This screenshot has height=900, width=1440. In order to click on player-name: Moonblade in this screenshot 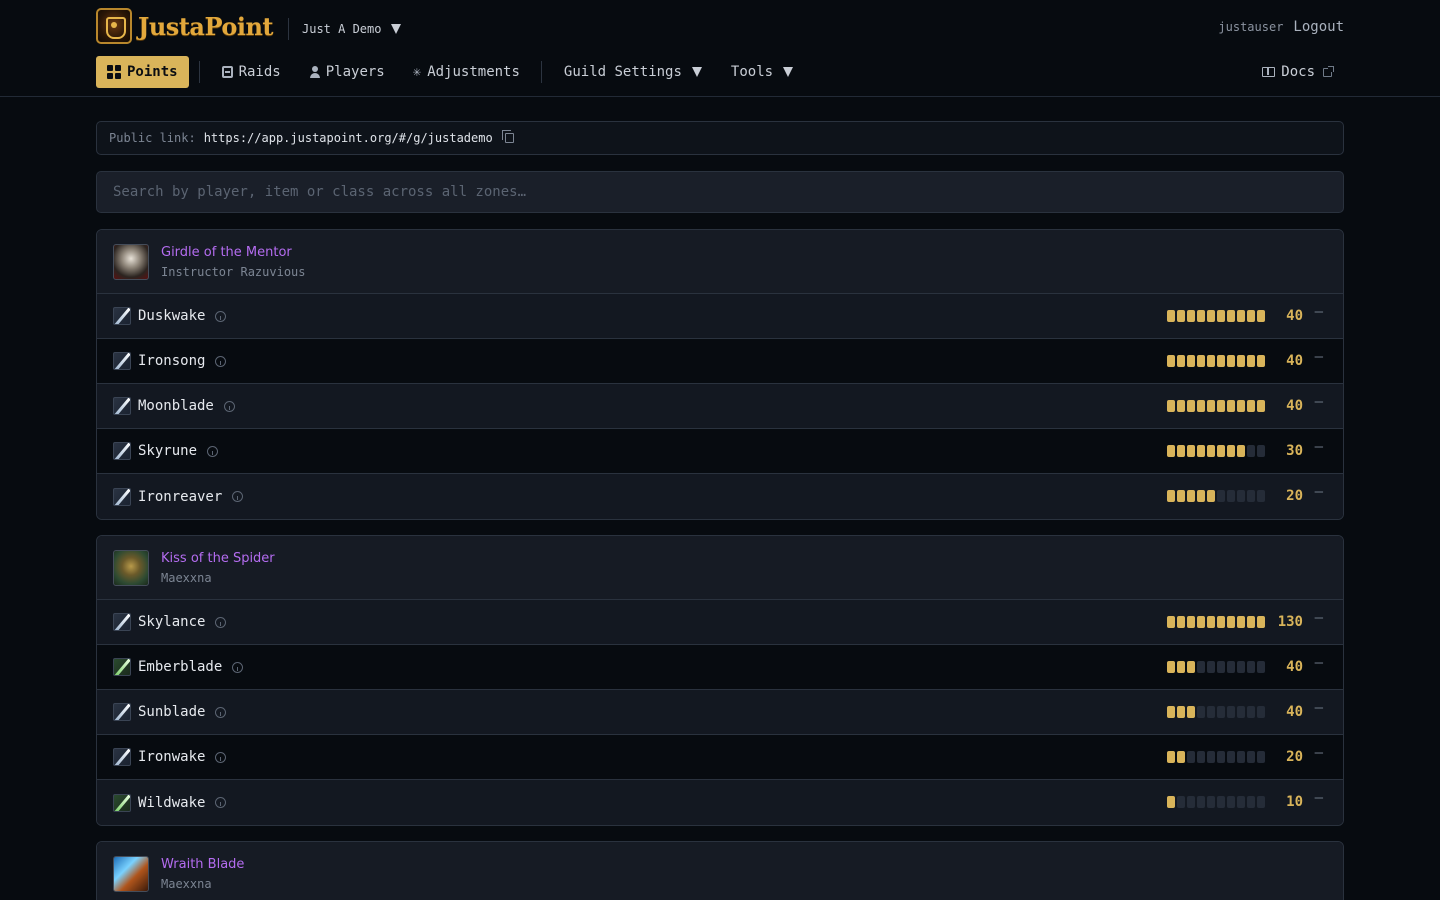, I will do `click(176, 406)`.